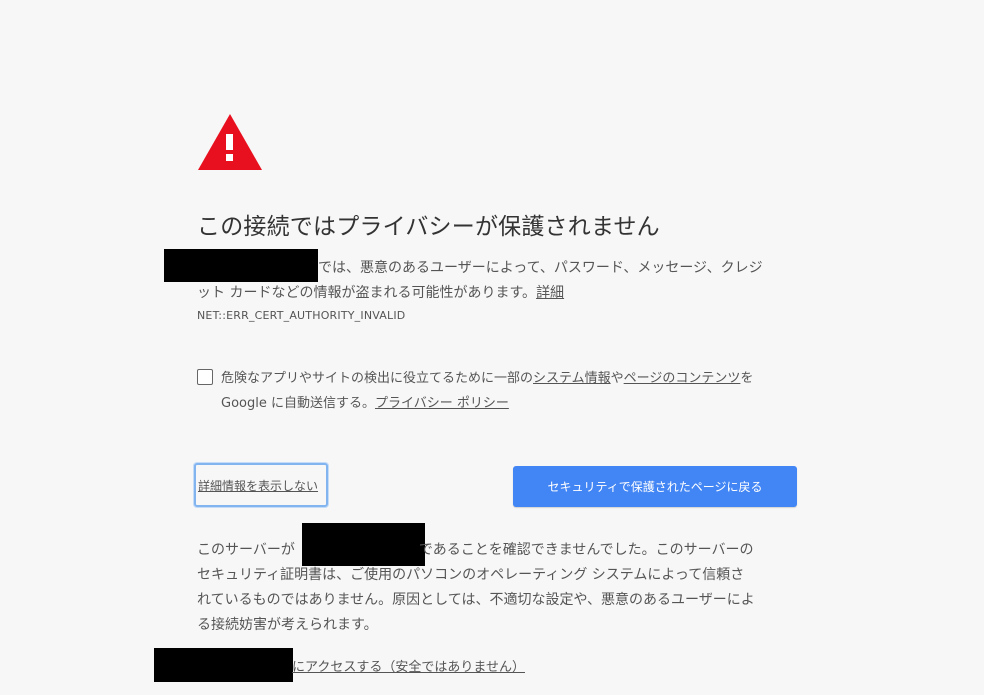 Image resolution: width=984 pixels, height=695 pixels. I want to click on page-title: この接続ではプライバシーが保護されません, so click(428, 227).